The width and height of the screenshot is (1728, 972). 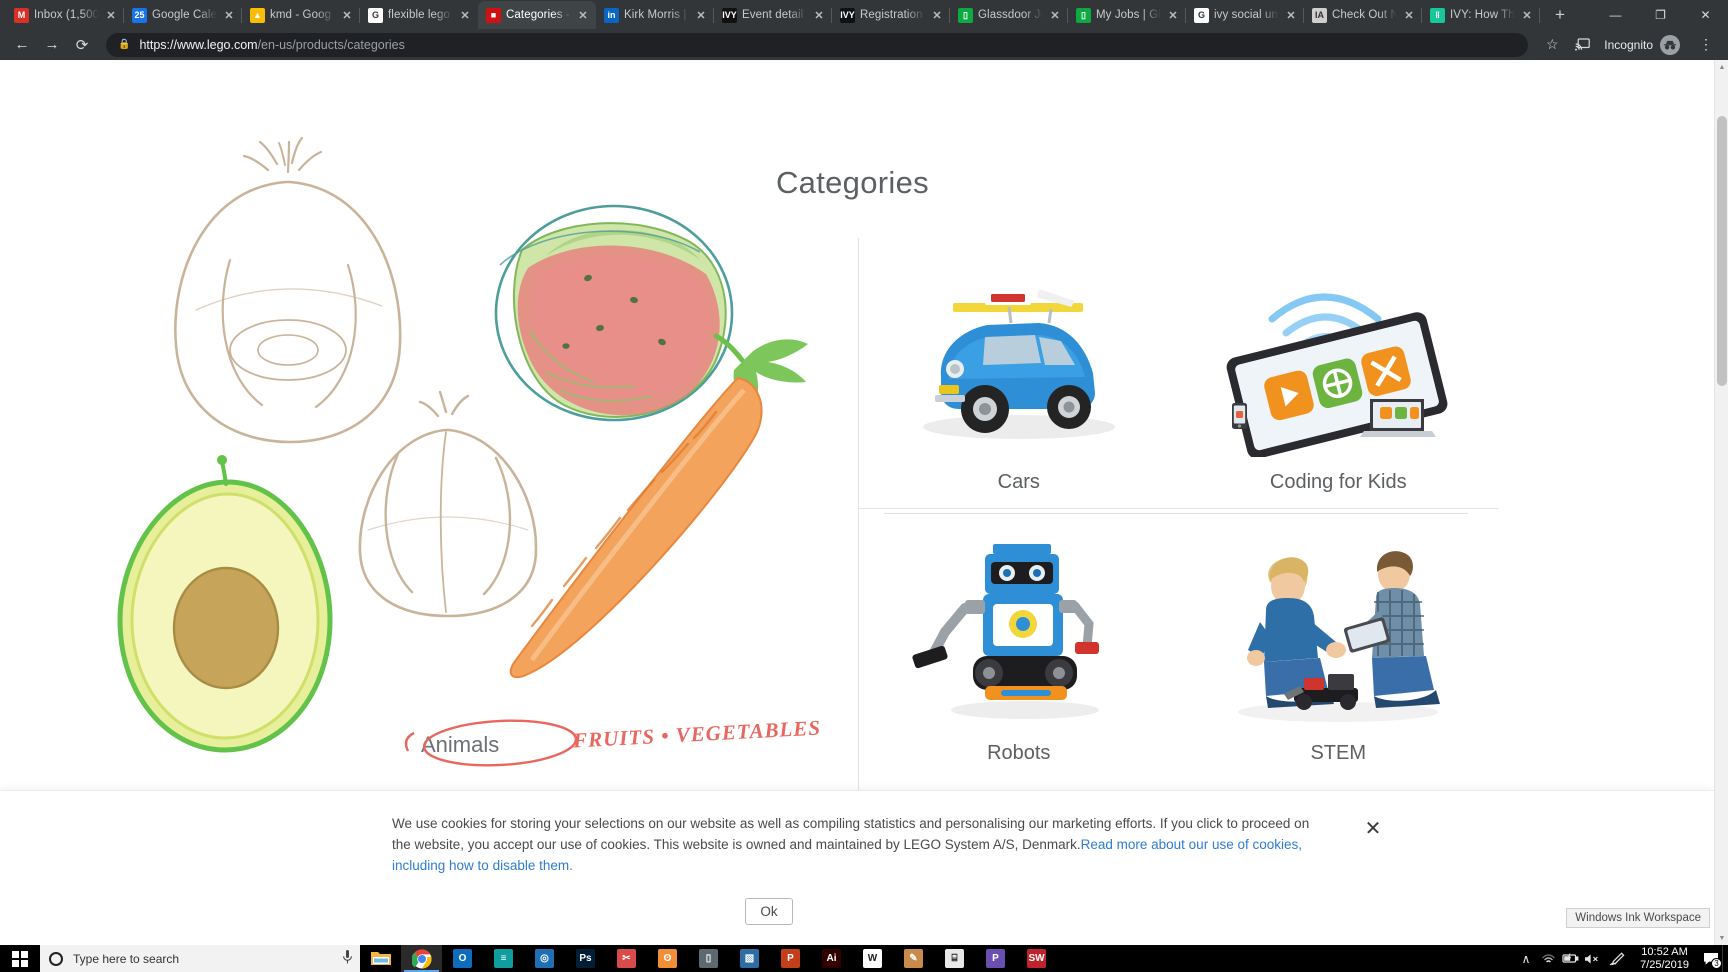 I want to click on browser-tab: M Inbox (1,500 ✕, so click(x=65, y=15).